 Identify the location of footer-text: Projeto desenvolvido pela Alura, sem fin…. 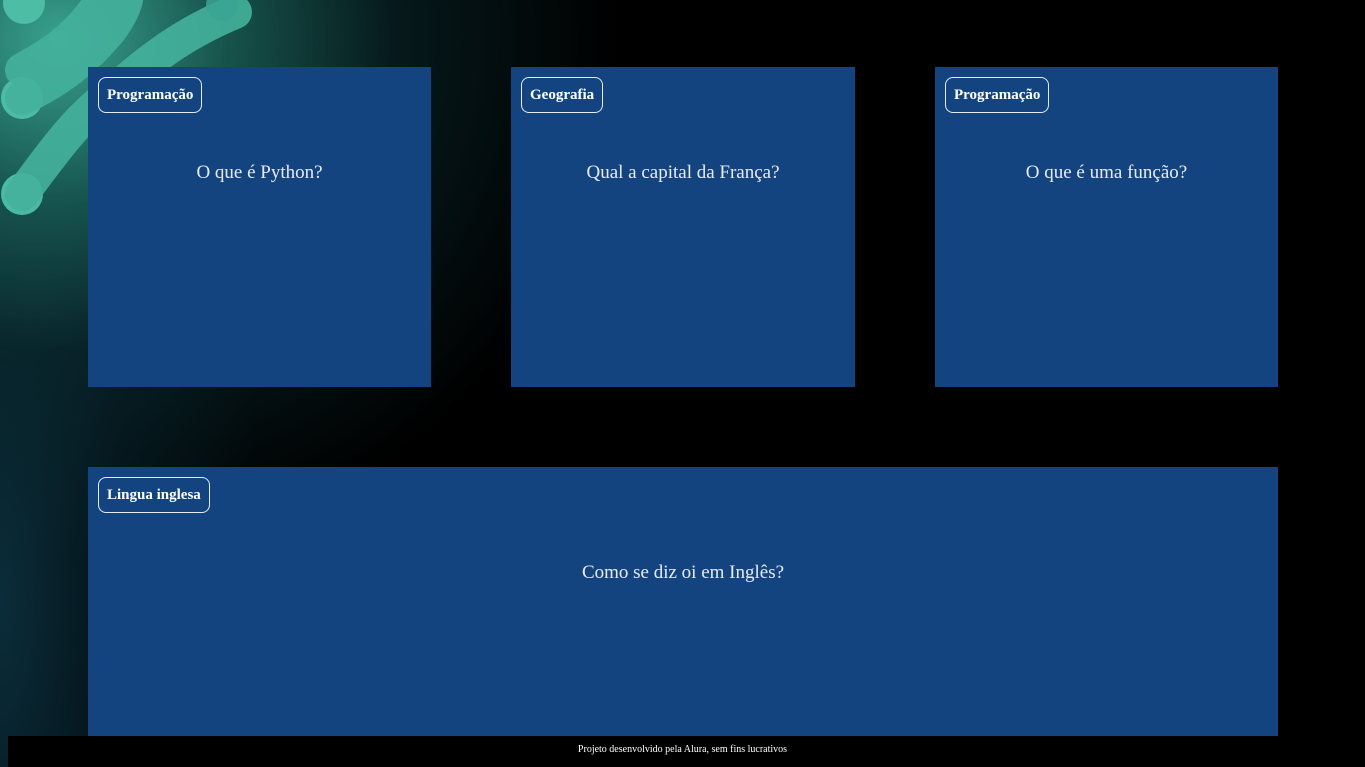
(682, 749).